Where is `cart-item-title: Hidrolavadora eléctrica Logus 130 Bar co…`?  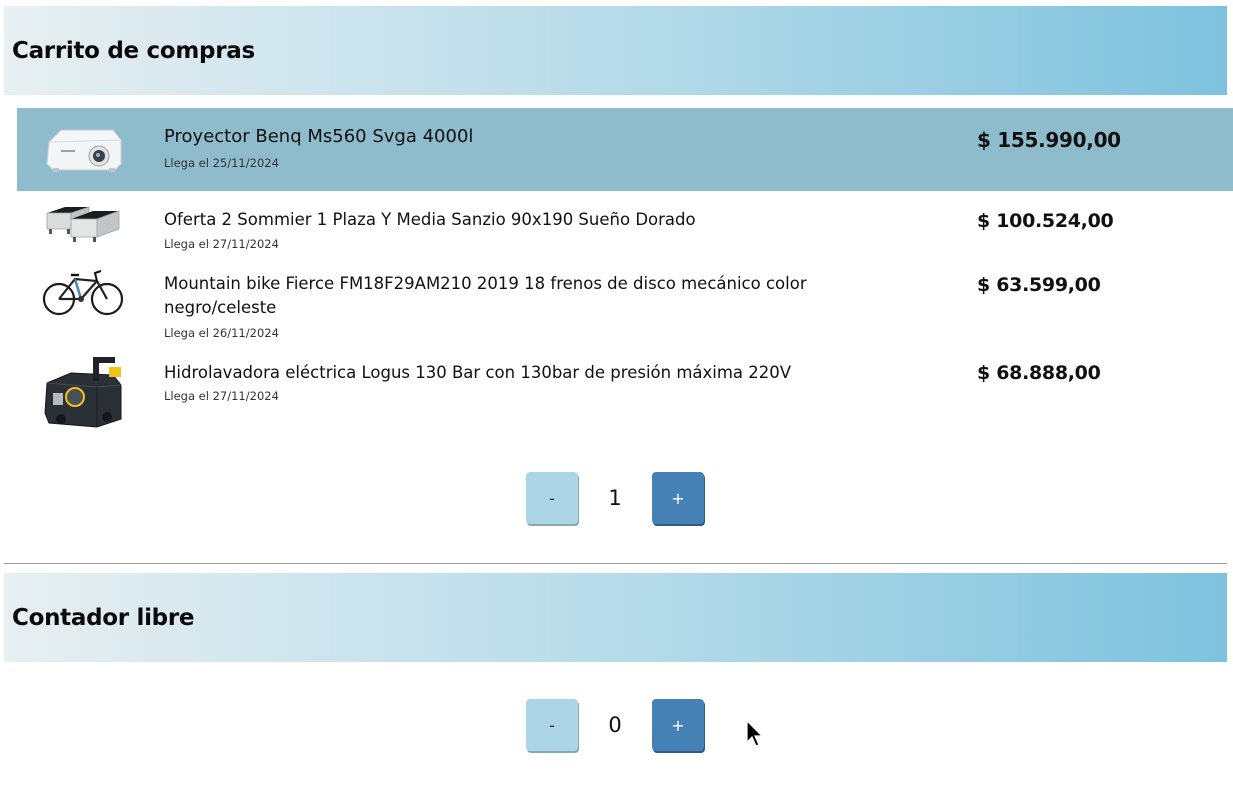
cart-item-title: Hidrolavadora eléctrica Logus 130 Bar co… is located at coordinates (514, 373).